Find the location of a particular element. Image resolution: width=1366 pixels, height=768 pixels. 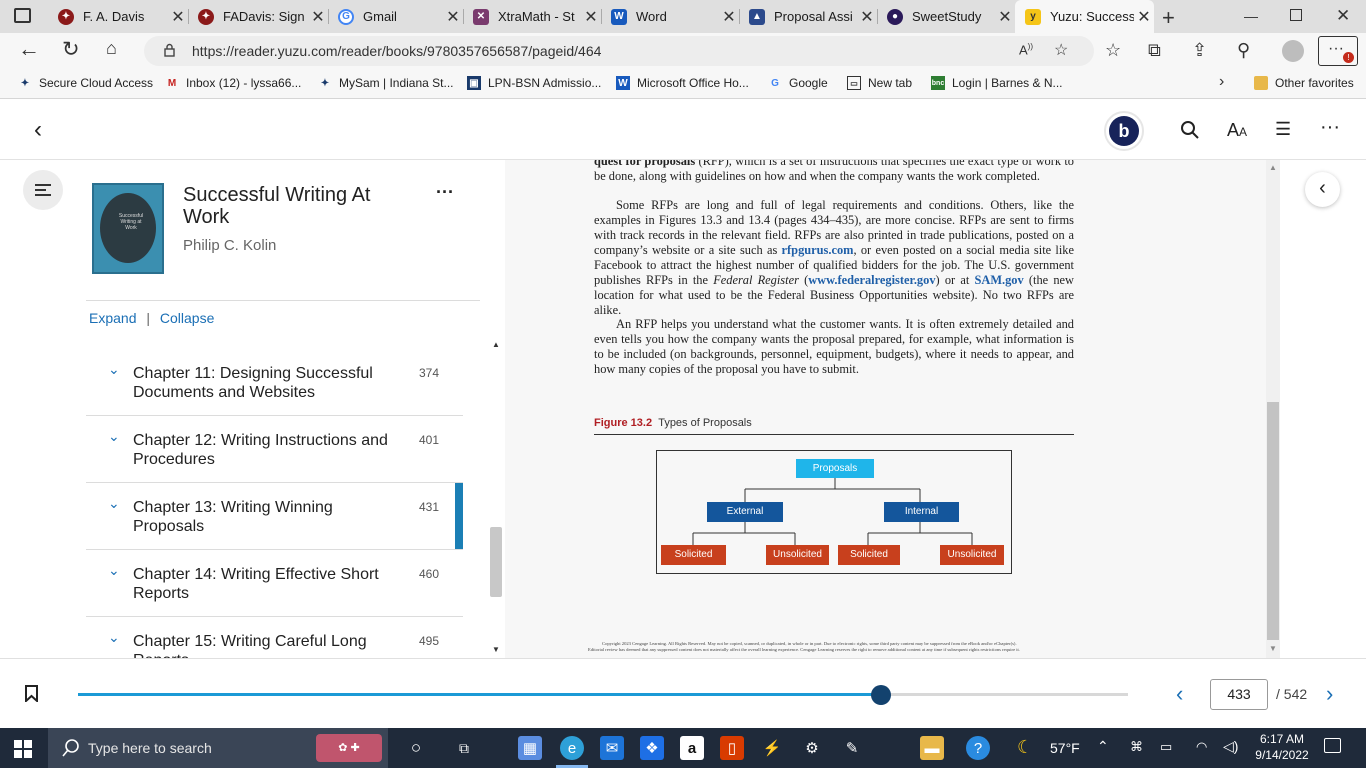

tab-gmail: G Gmail ✕ is located at coordinates (395, 16).